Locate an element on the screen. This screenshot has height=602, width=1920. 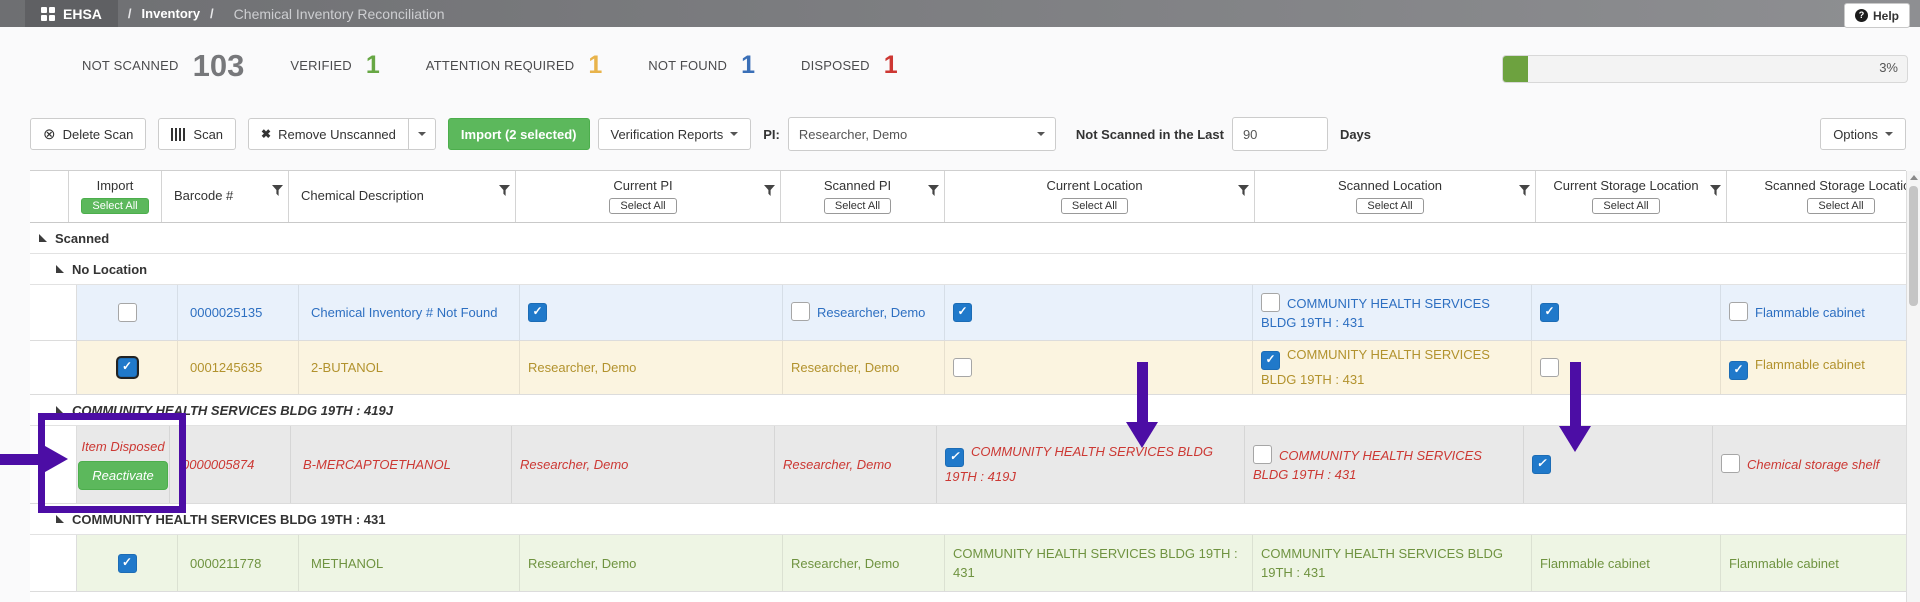
delete-scan-button: ⊗ Delete Scan is located at coordinates (88, 134).